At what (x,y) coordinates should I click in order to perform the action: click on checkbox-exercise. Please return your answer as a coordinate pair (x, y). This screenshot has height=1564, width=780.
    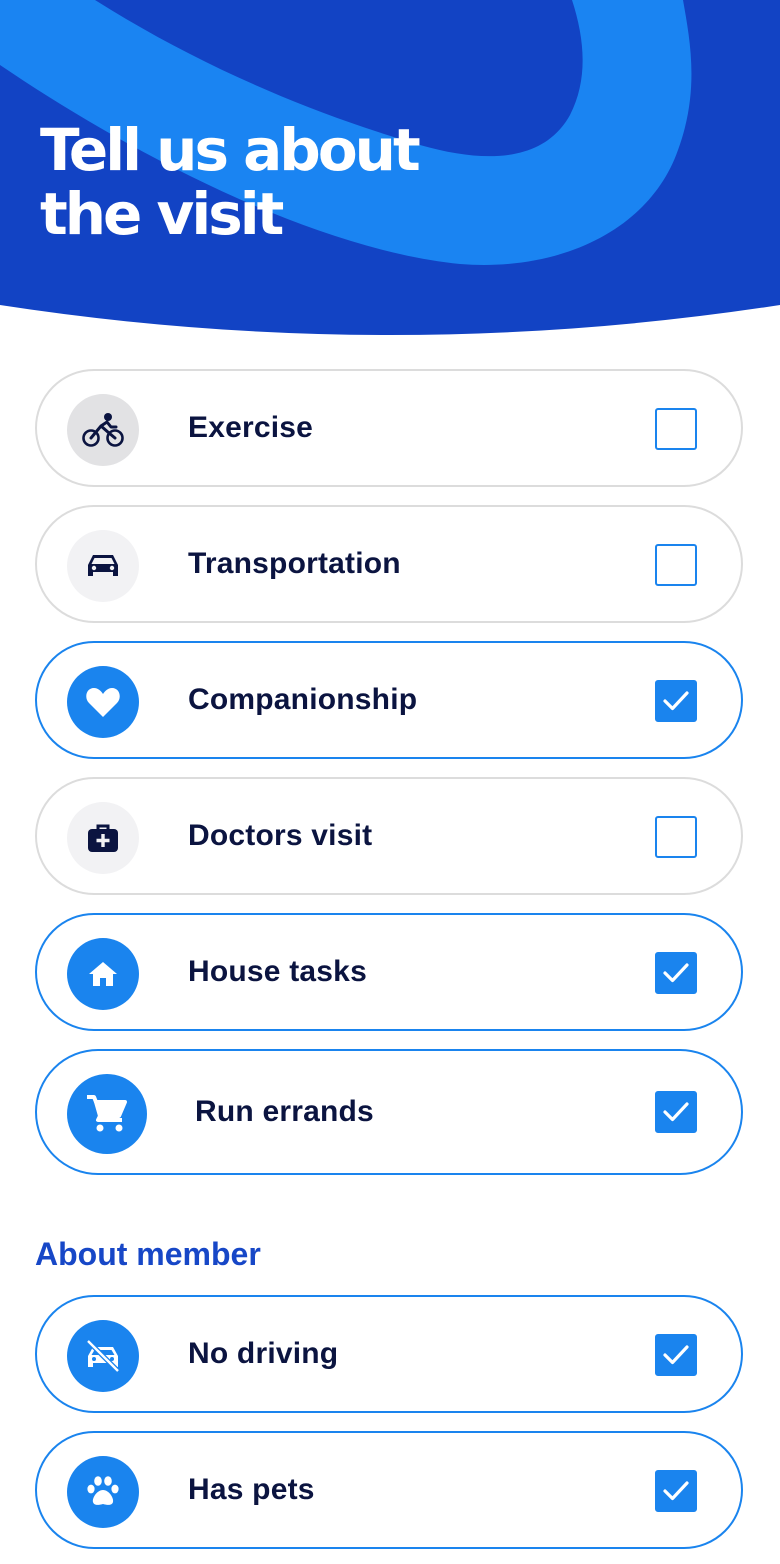
    Looking at the image, I should click on (676, 429).